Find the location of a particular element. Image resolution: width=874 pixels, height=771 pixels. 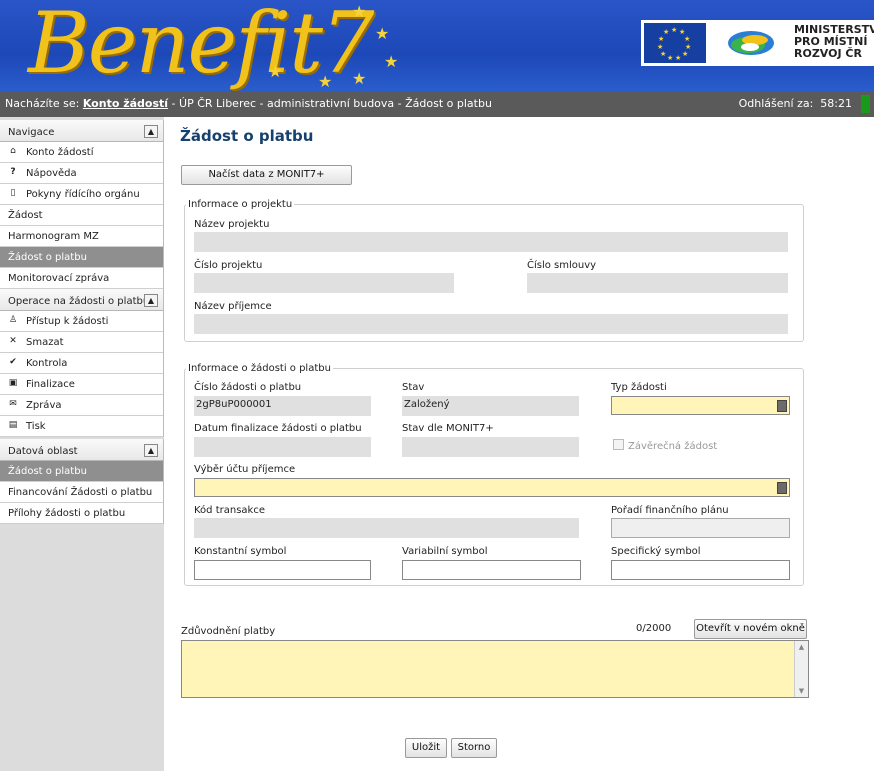

session-time: 58:21 is located at coordinates (836, 103).